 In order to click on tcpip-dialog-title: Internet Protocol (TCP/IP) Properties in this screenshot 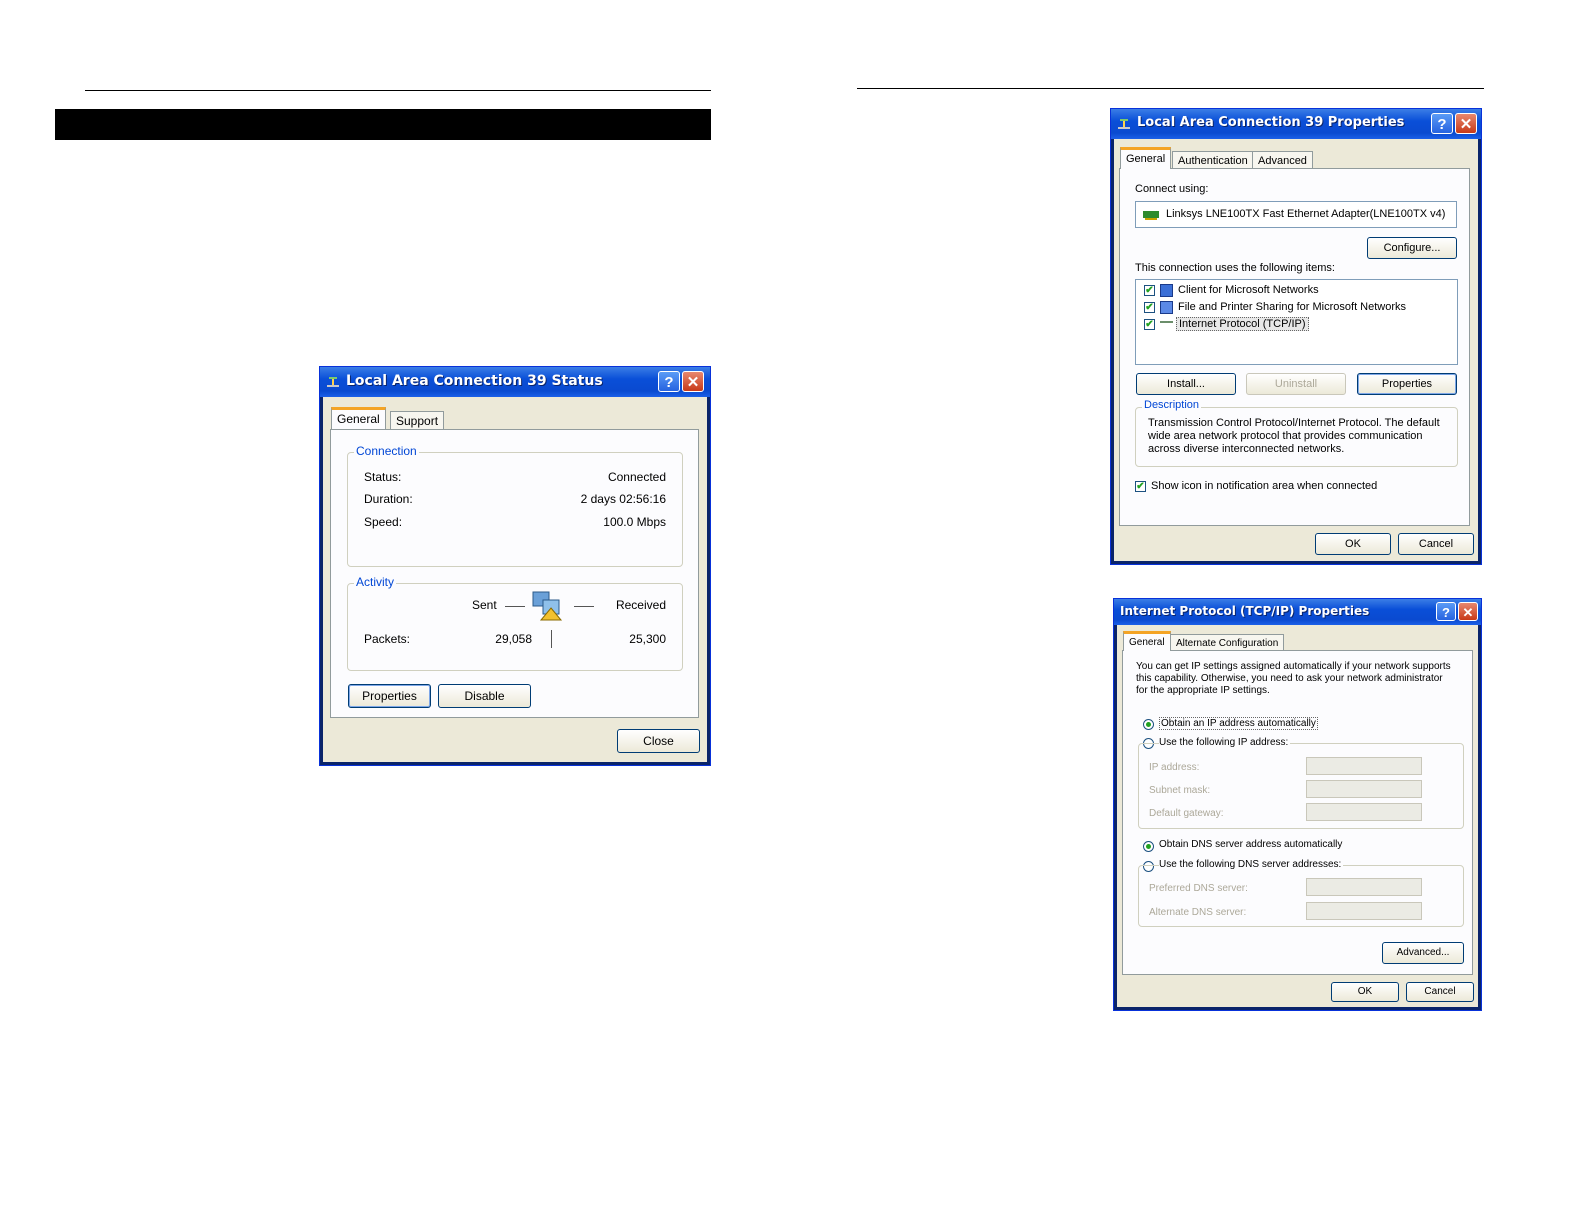, I will do `click(1245, 611)`.